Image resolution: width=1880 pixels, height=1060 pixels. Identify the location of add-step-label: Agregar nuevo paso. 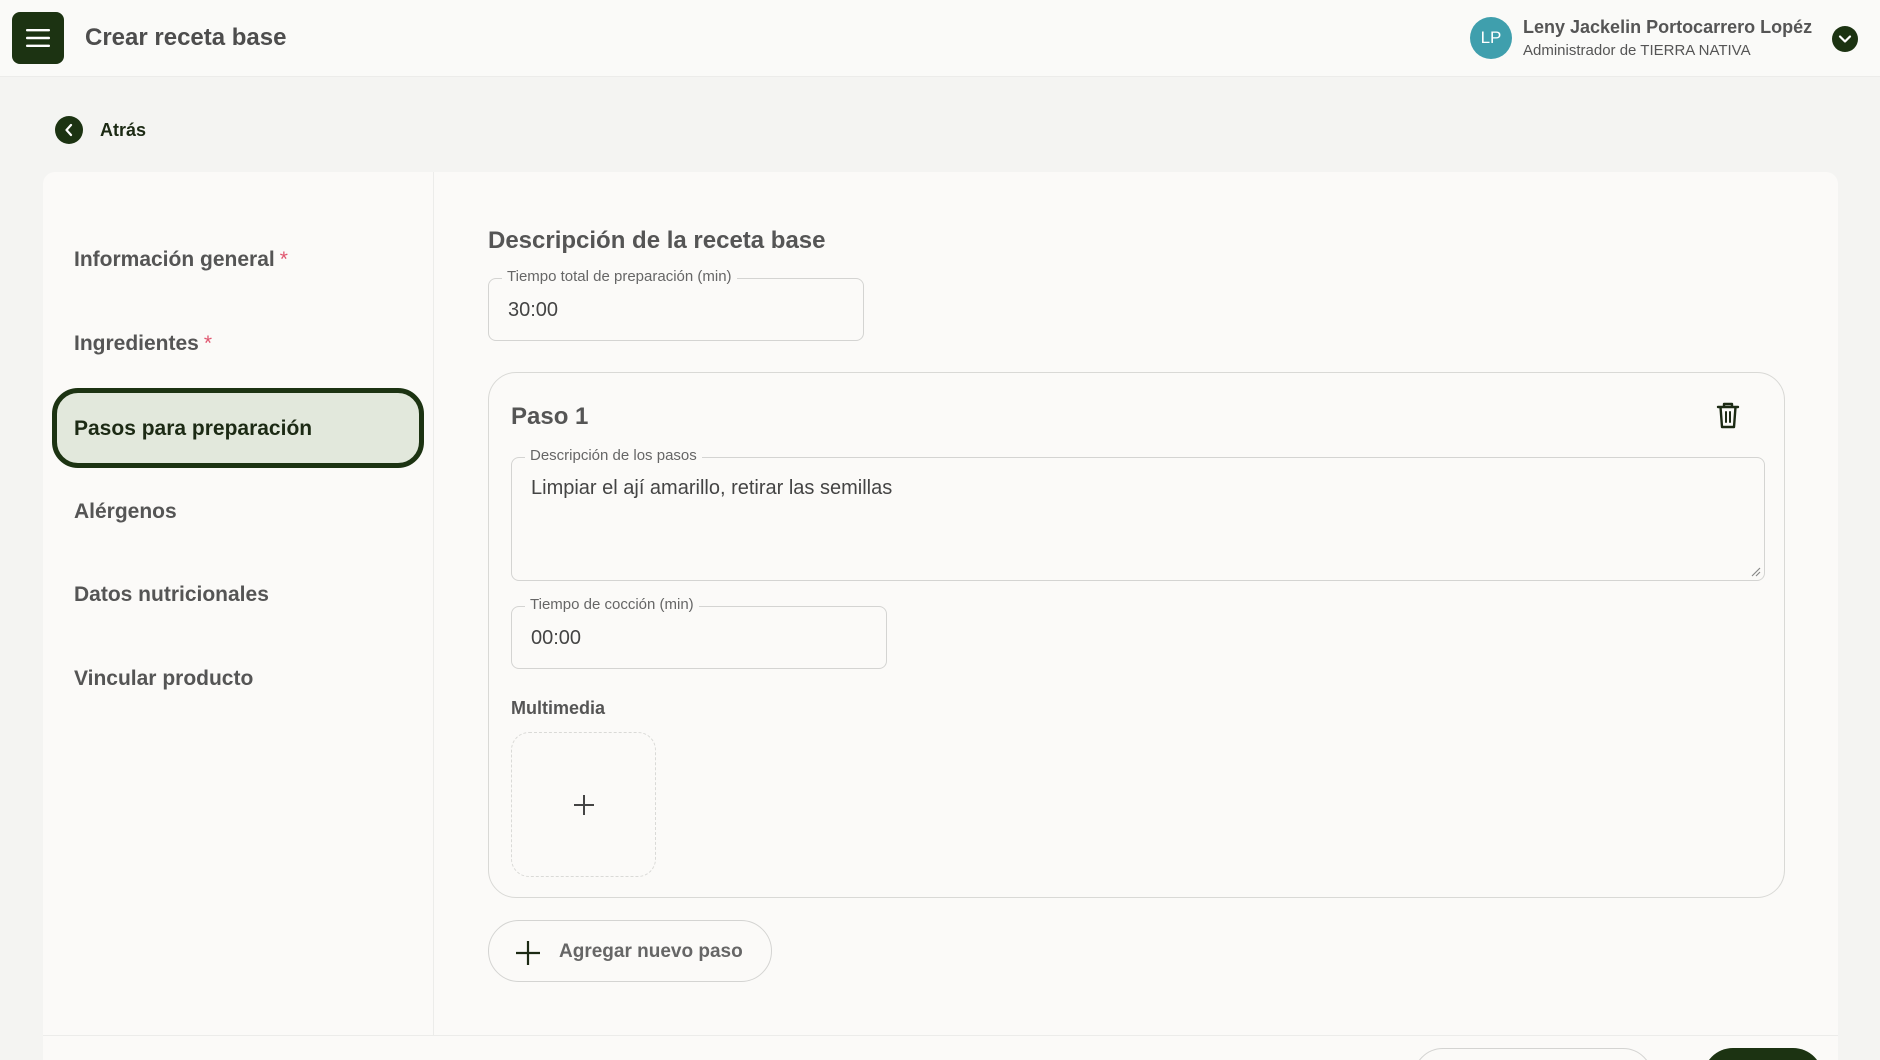
(651, 951).